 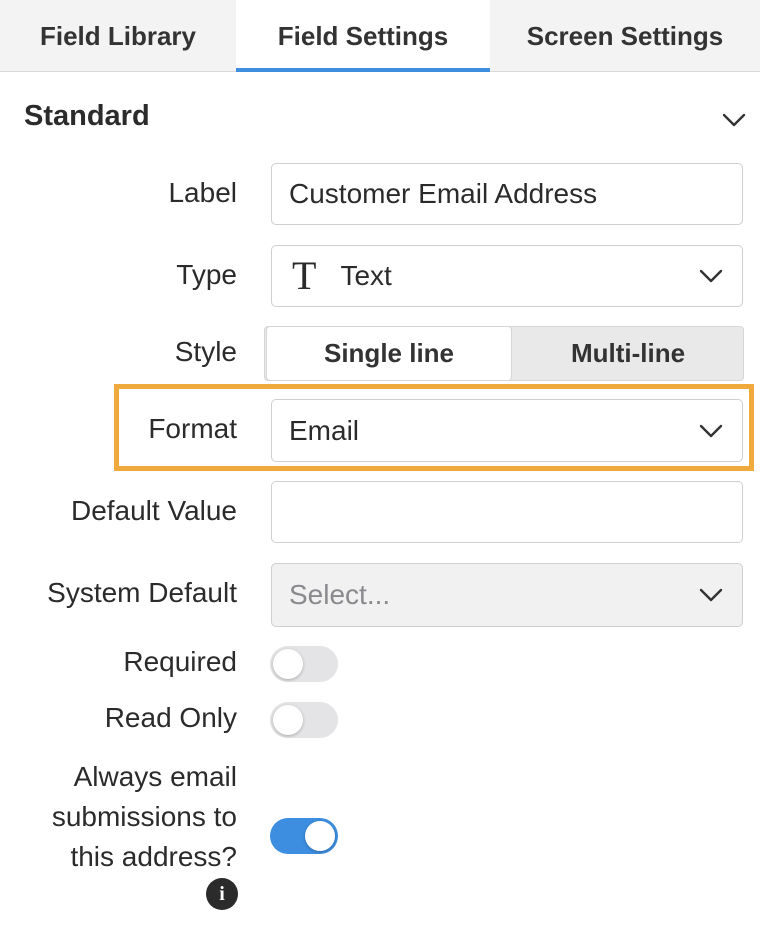 What do you see at coordinates (192, 428) in the screenshot?
I see `format-field-label: Format` at bounding box center [192, 428].